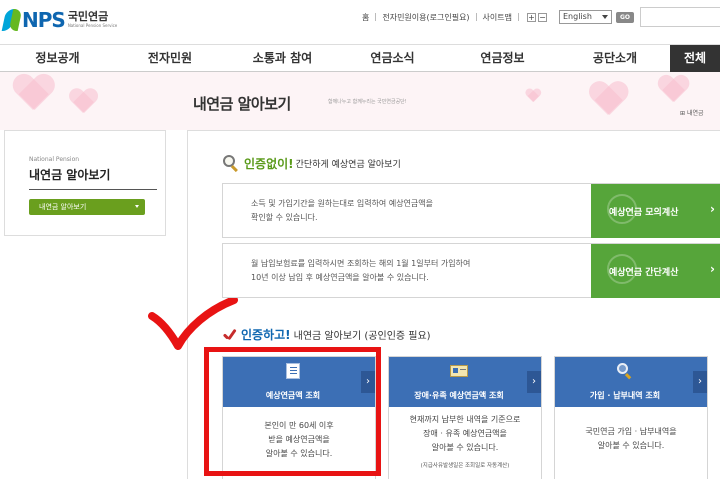 This screenshot has width=720, height=479. Describe the element at coordinates (392, 58) in the screenshot. I see `nav-item-pension-news: 연금소식` at that location.